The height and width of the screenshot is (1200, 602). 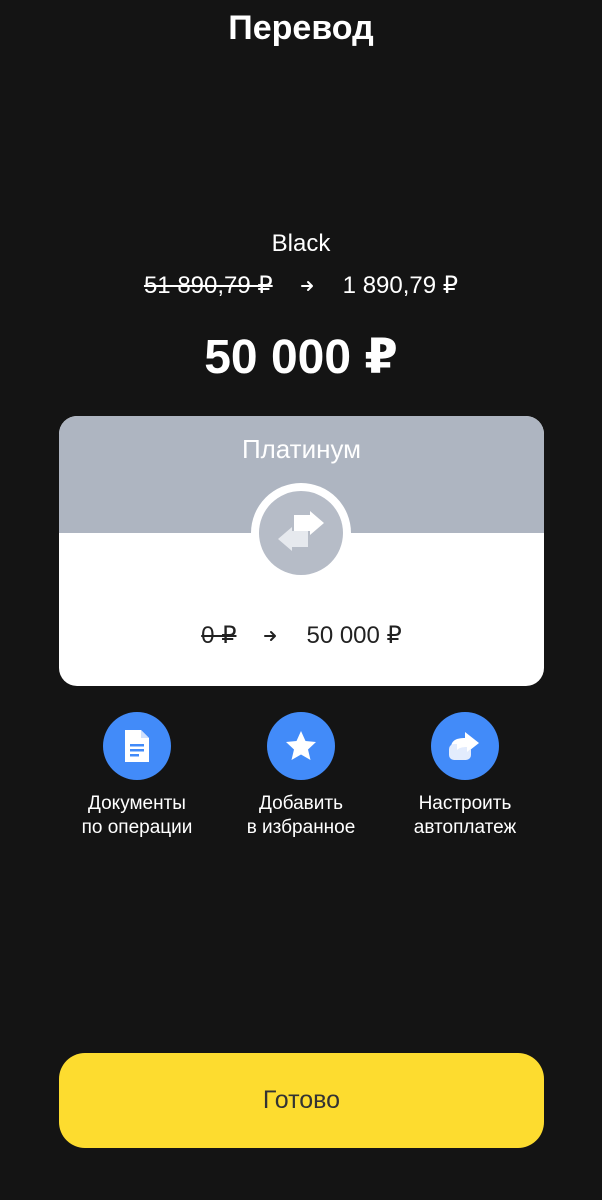 I want to click on source-balance-change: 51 890,79 ₽ 1 890,79 ₽, so click(x=301, y=286).